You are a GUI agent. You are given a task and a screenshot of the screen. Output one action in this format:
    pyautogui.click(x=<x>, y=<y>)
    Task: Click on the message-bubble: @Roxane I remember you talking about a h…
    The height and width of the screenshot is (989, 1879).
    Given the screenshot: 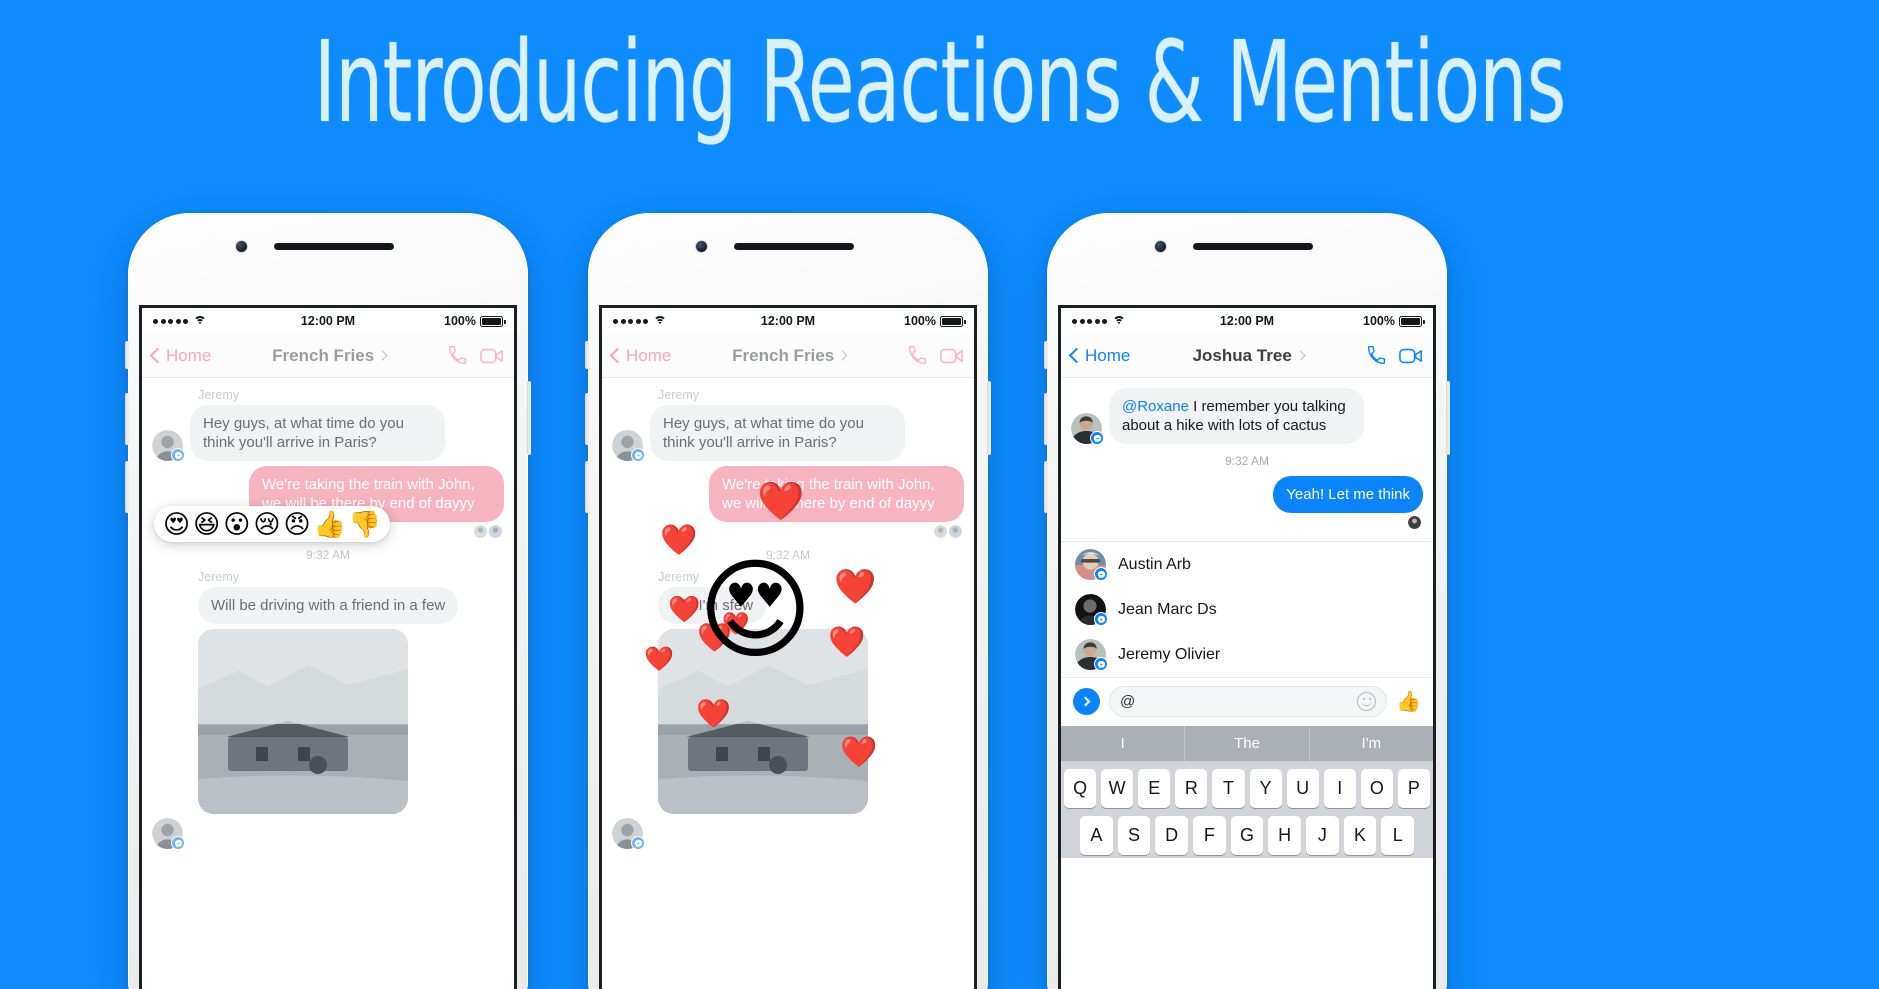 What is the action you would take?
    pyautogui.click(x=1236, y=416)
    